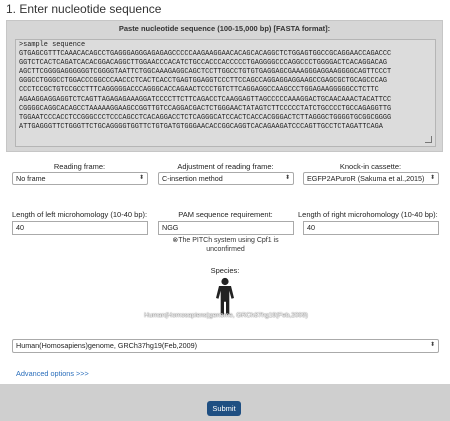 This screenshot has height=421, width=450. I want to click on human-silhouette-icon, so click(225, 296).